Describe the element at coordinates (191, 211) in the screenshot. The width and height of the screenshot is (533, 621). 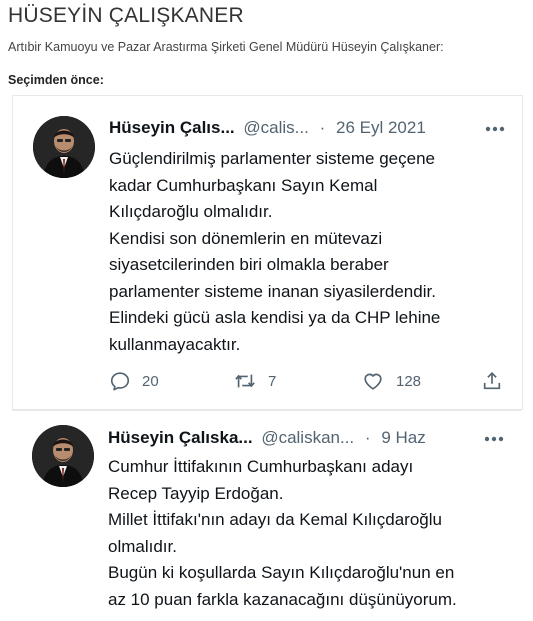
I see `tweet-line: Kılıçdaroğlu olmalıdır.` at that location.